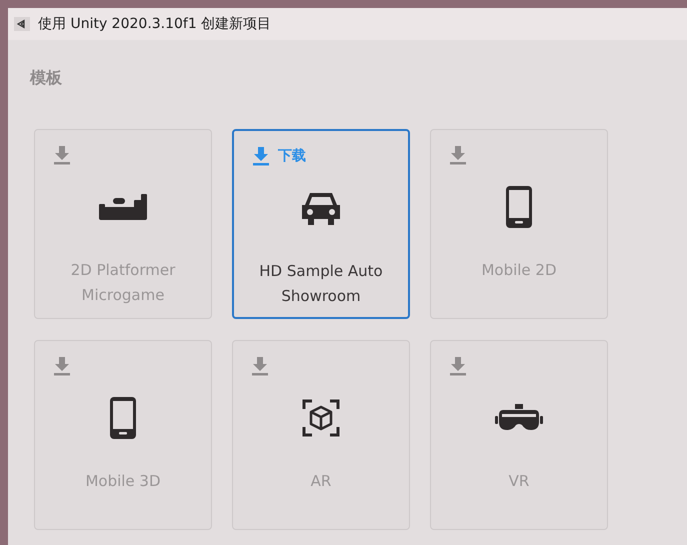 This screenshot has width=687, height=545. What do you see at coordinates (155, 24) in the screenshot?
I see `window-title: 使用 Unity 2020.3.10f1 创建新项目` at bounding box center [155, 24].